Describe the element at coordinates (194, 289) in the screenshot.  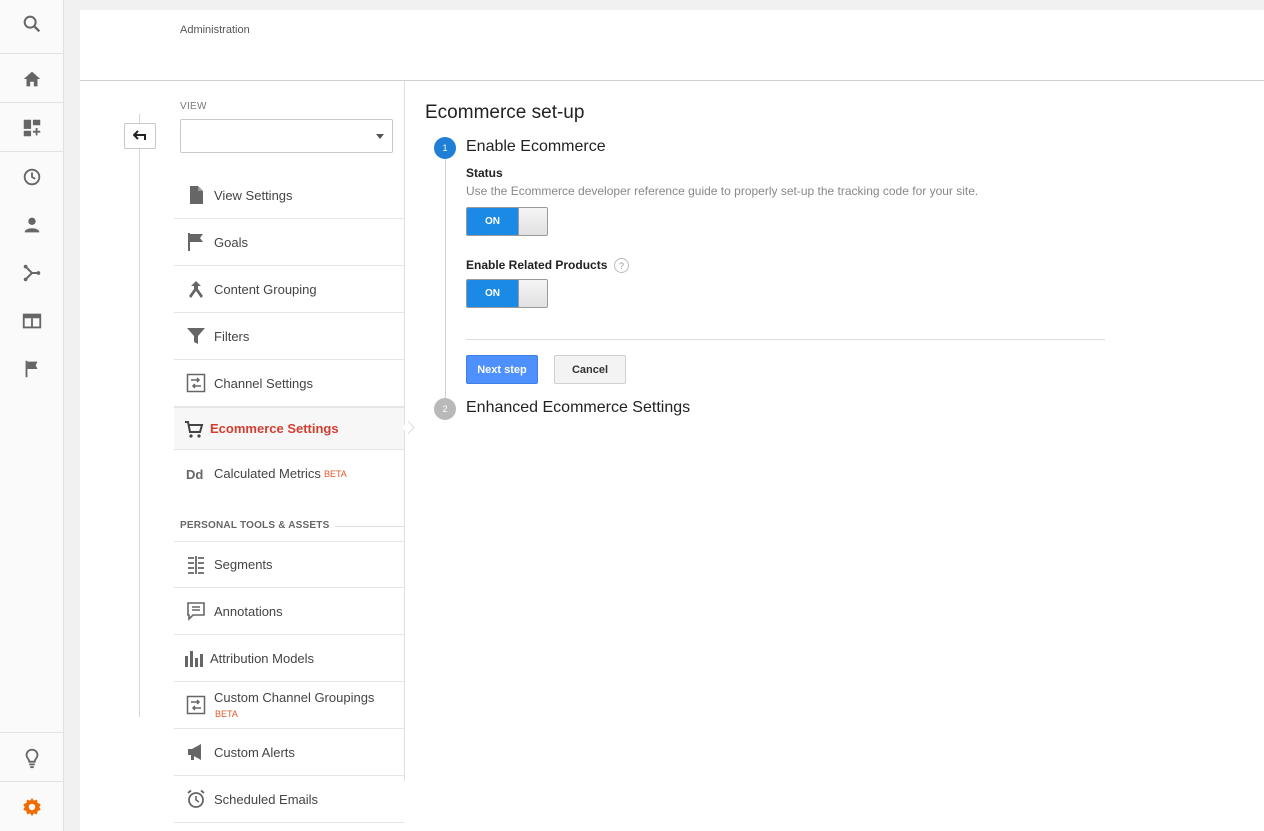
I see `merge-icon` at that location.